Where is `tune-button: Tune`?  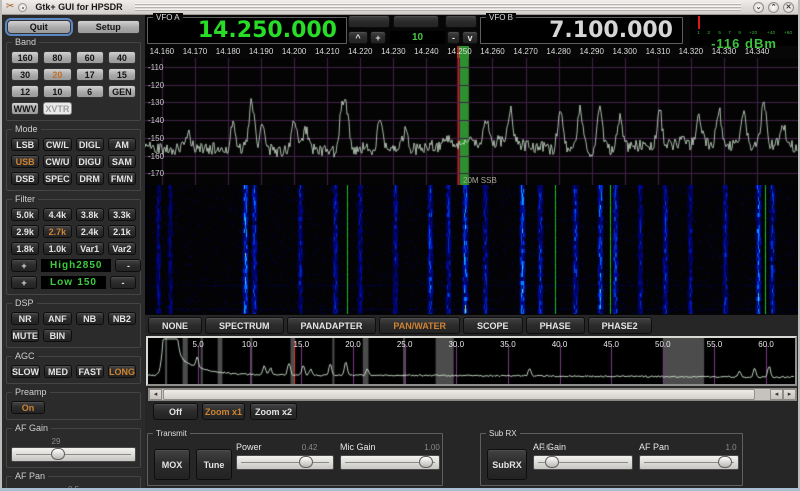 tune-button: Tune is located at coordinates (214, 464).